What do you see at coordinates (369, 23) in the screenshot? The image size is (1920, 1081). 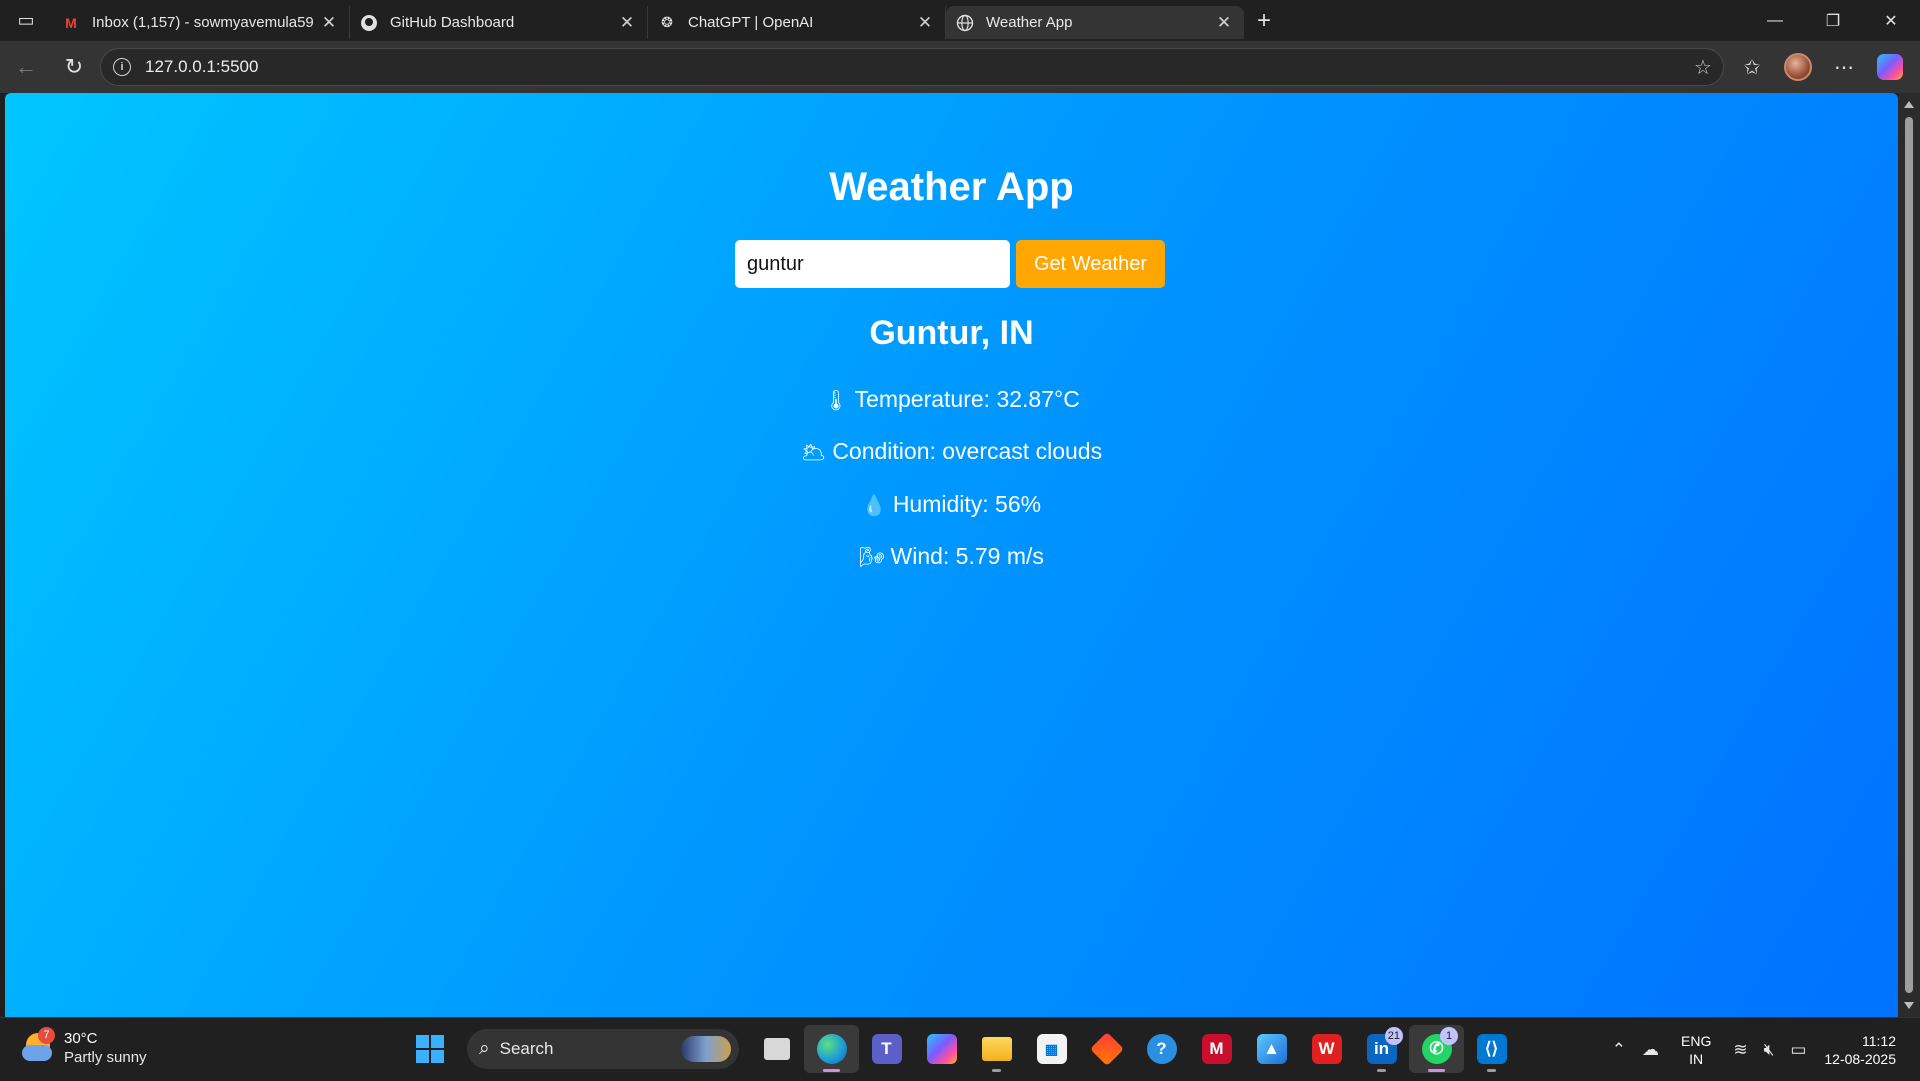 I see `github-icon` at bounding box center [369, 23].